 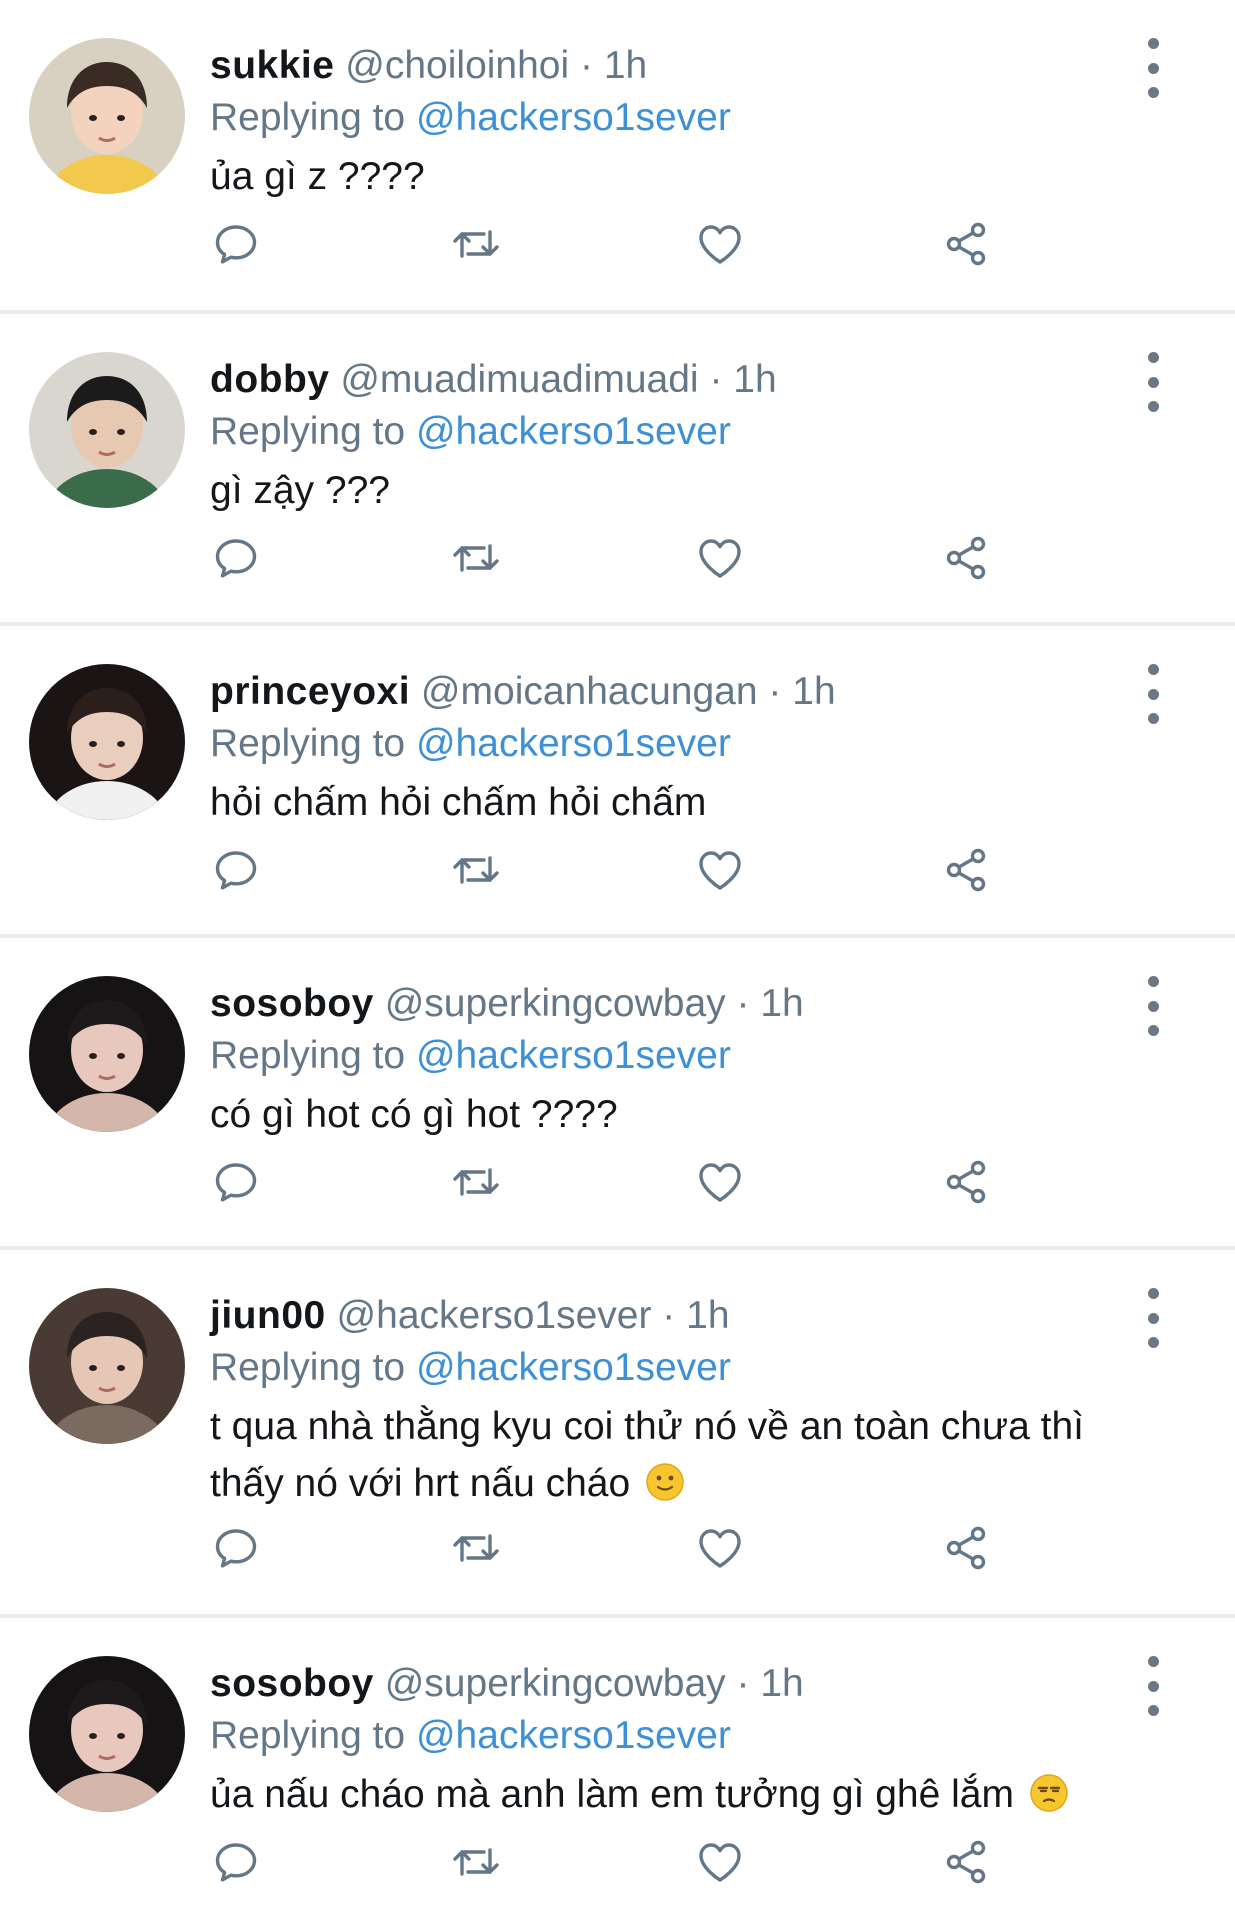 I want to click on user-handle: @choiloinhoi, so click(x=457, y=65).